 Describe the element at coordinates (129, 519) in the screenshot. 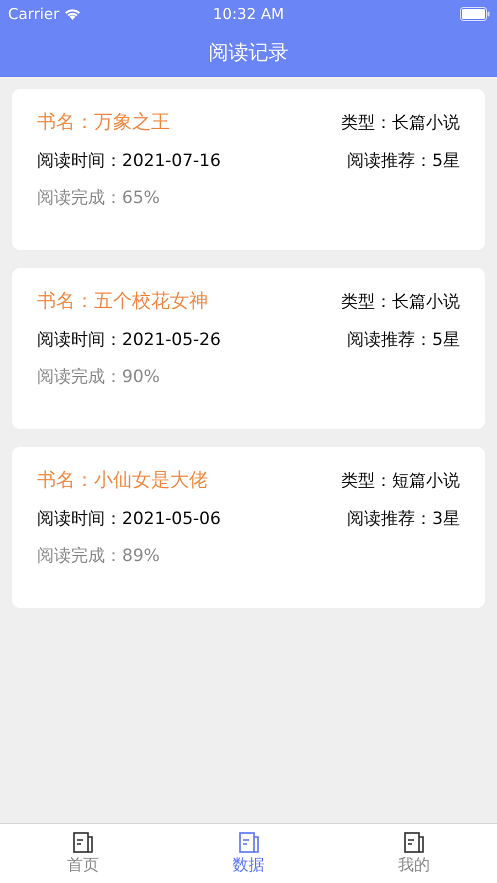

I see `read-time: 阅读时间：2021-05-06` at that location.